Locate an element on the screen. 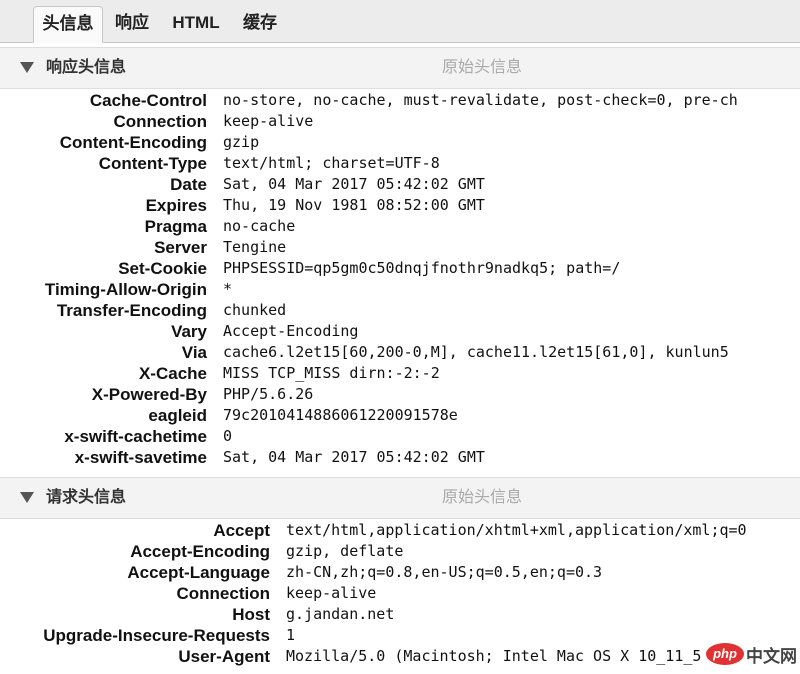 This screenshot has height=674, width=800. header-row: eagleid 79c2010414886061220091578e is located at coordinates (400, 415).